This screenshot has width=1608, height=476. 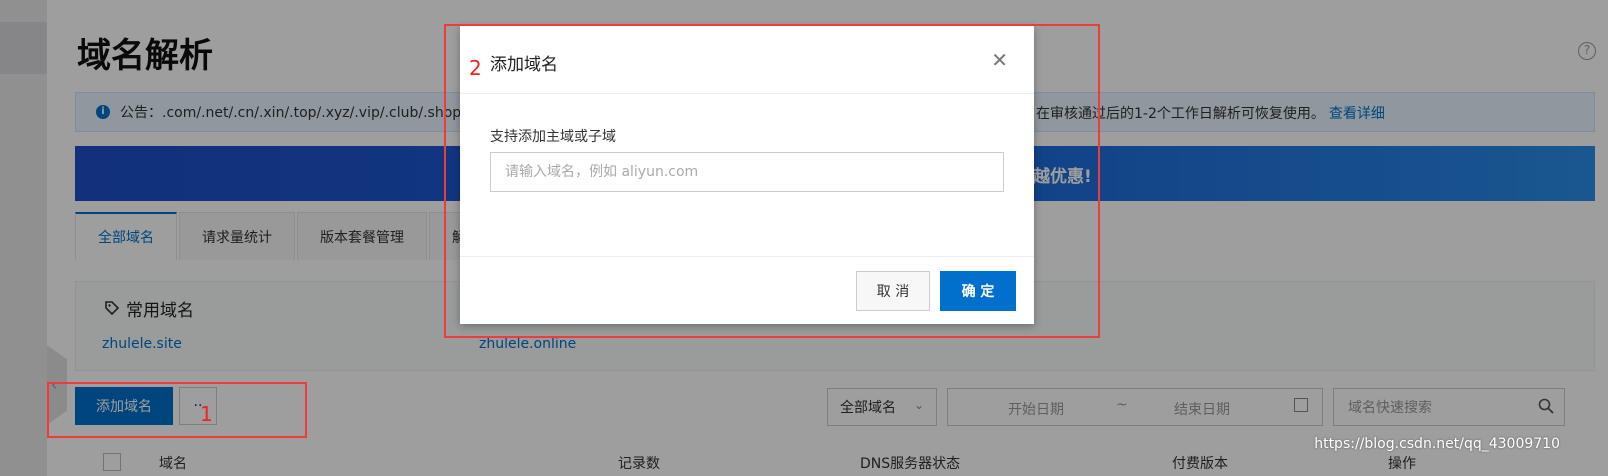 I want to click on watermark: https://blog.csdn.net/qq_43009710, so click(x=1437, y=444).